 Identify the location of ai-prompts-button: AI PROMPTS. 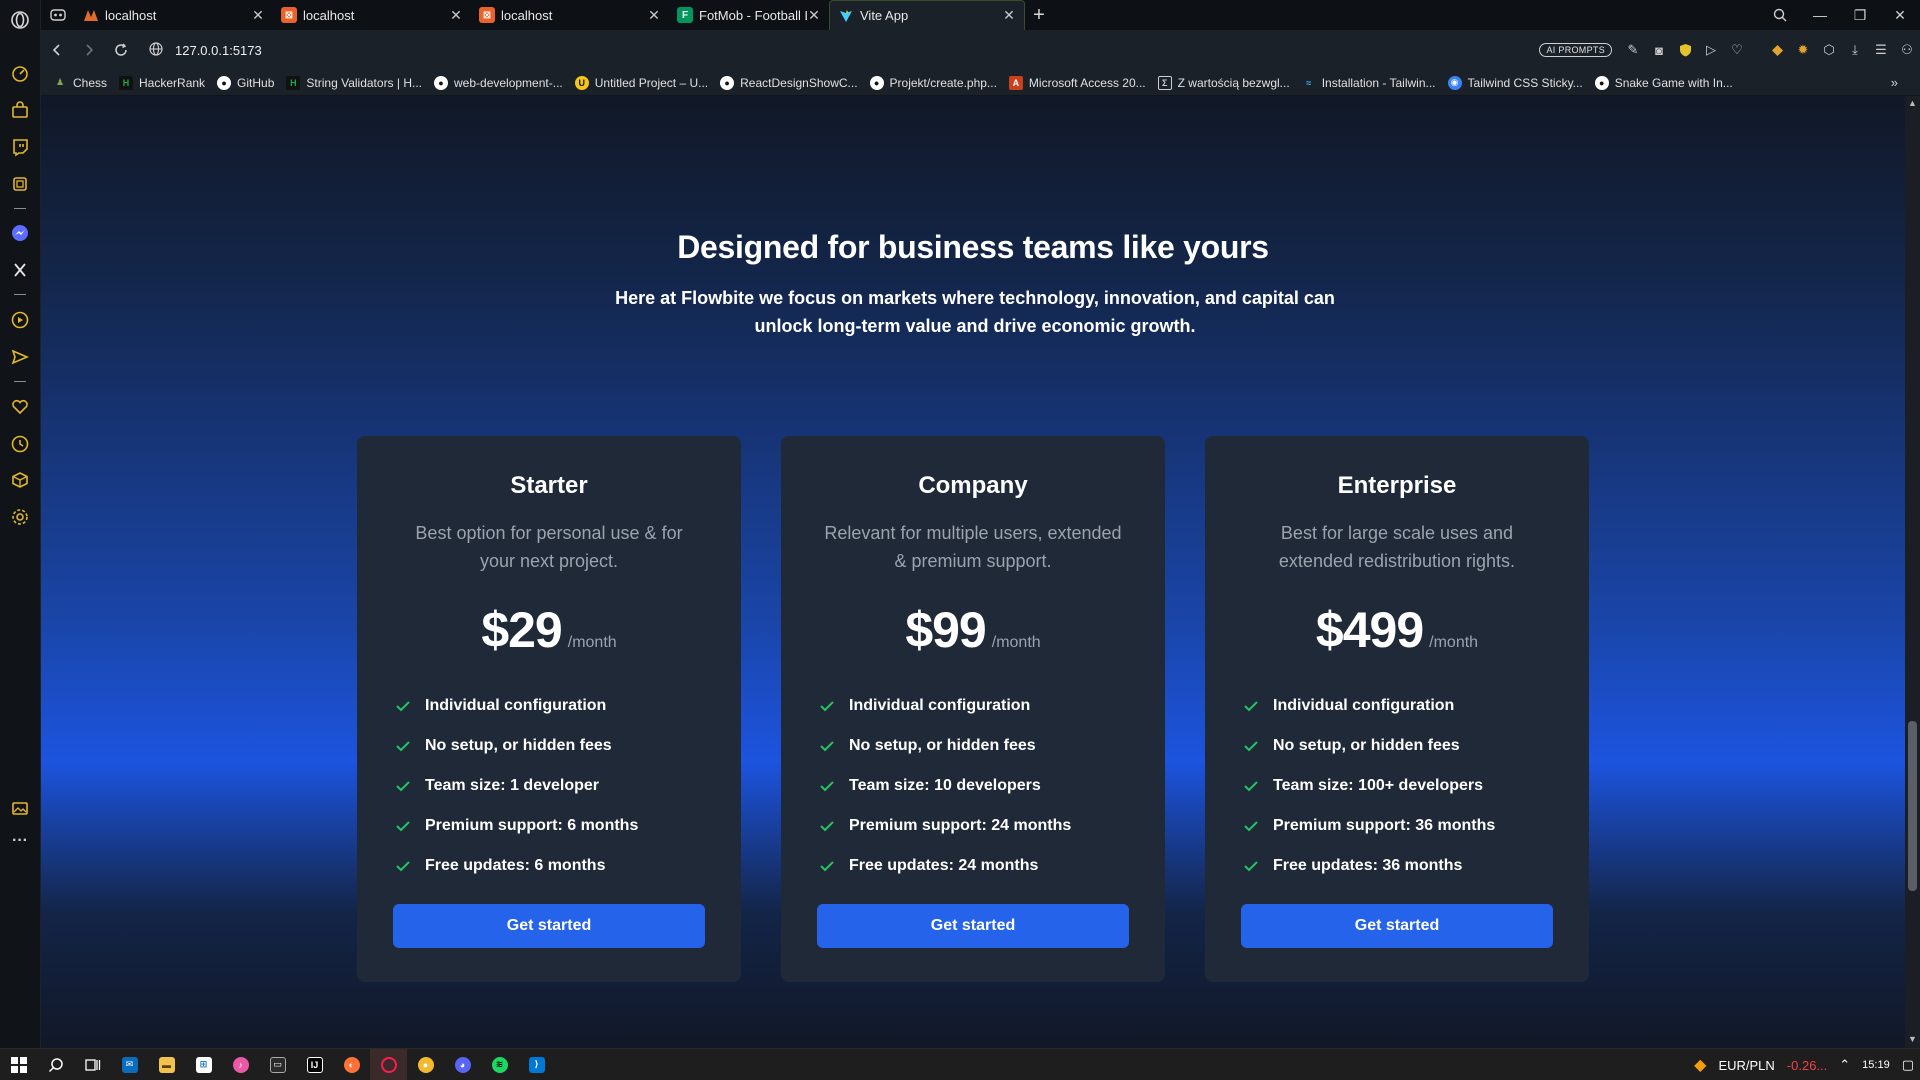
(1575, 50).